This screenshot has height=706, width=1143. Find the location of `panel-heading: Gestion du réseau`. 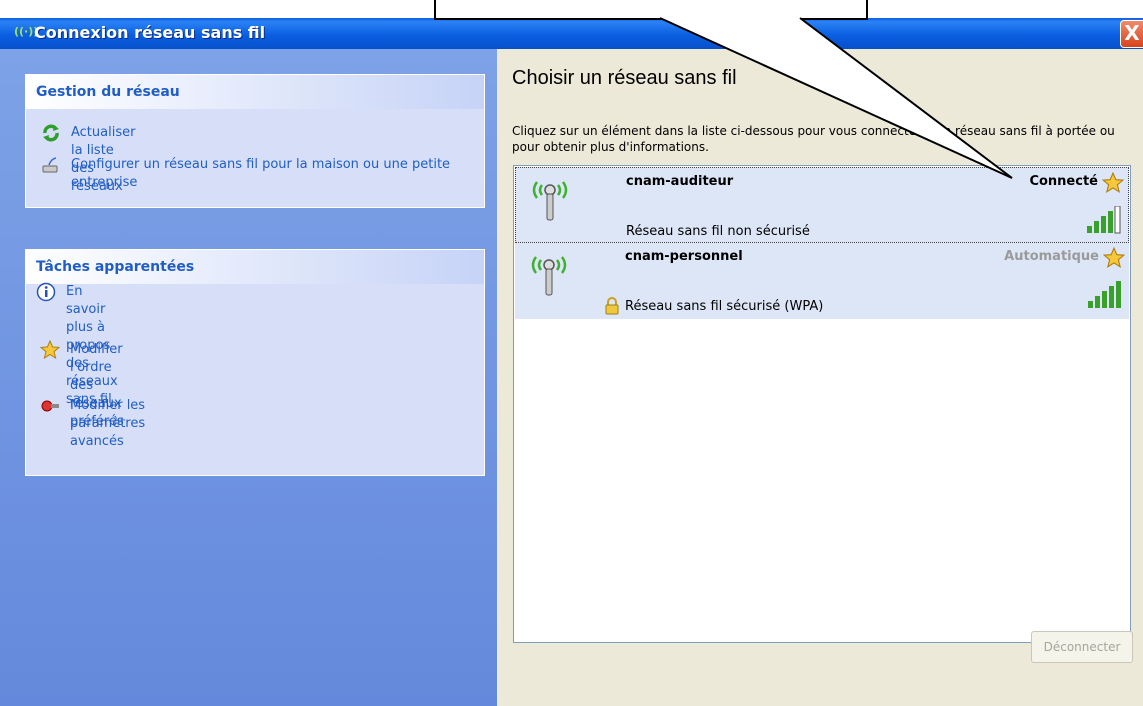

panel-heading: Gestion du réseau is located at coordinates (255, 92).